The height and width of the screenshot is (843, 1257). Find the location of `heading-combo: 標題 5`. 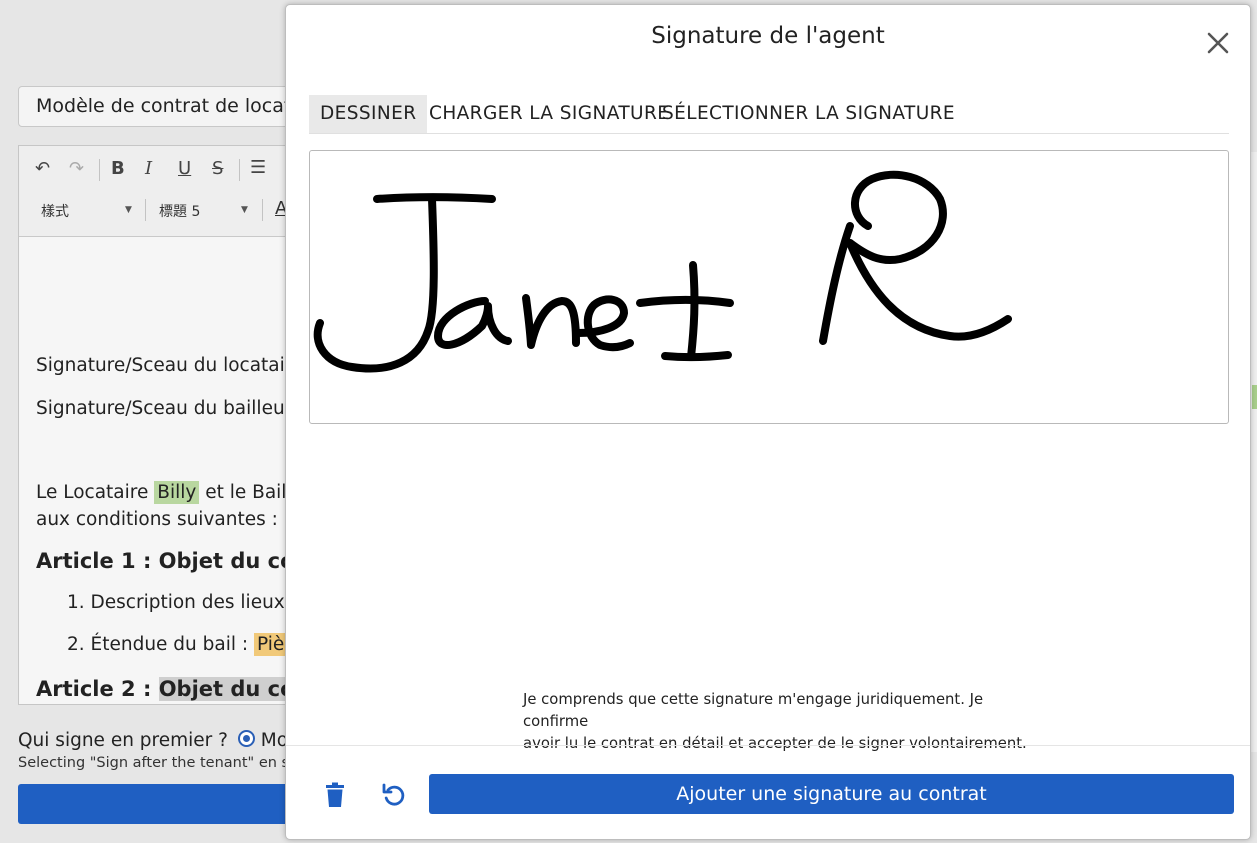

heading-combo: 標題 5 is located at coordinates (179, 211).